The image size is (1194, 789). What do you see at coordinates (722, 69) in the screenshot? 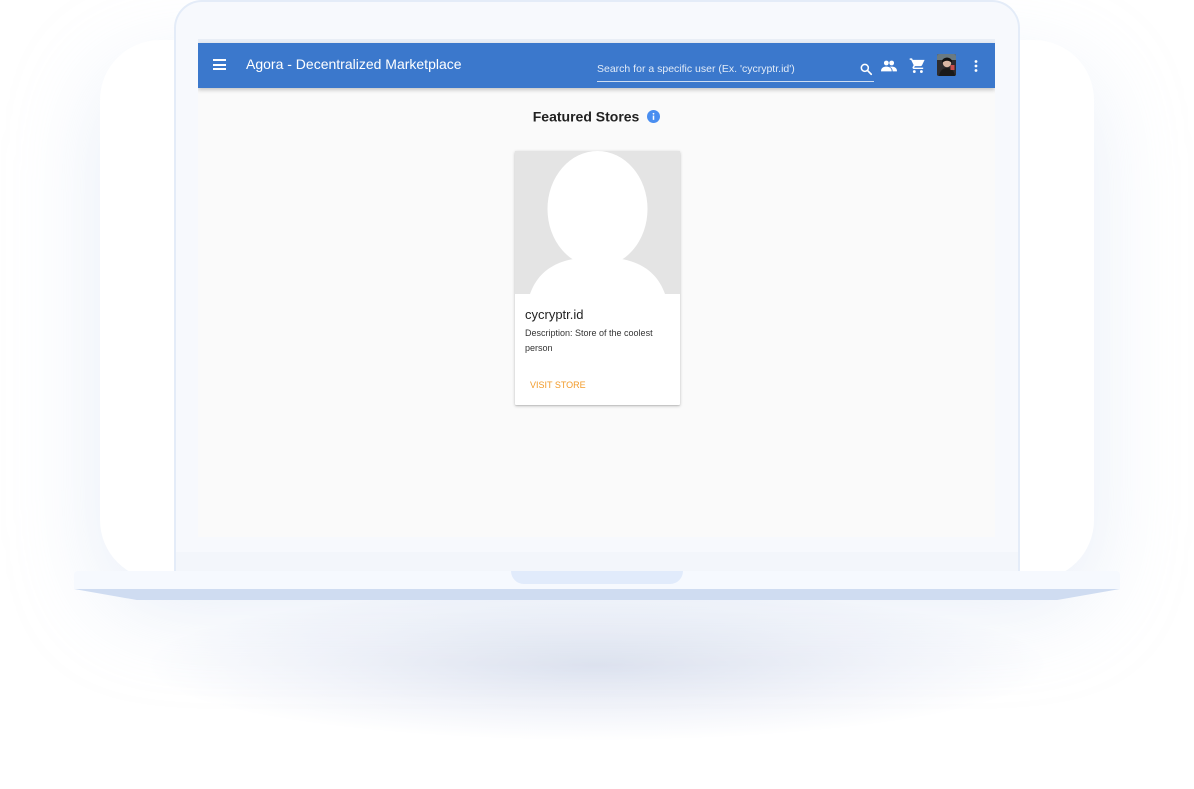
I see `search-input` at bounding box center [722, 69].